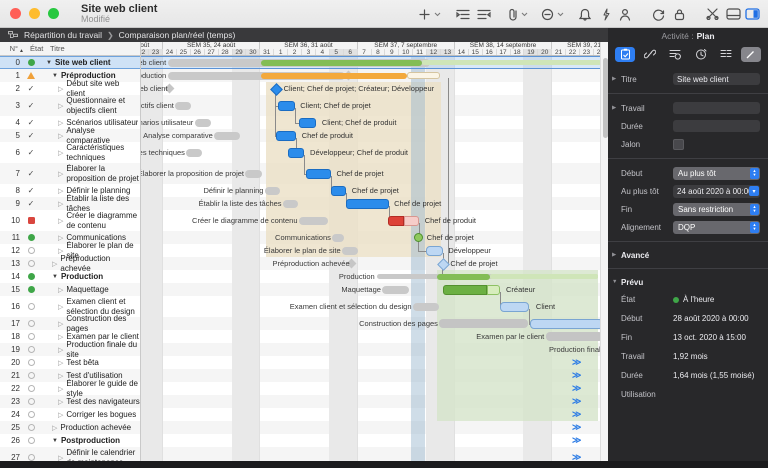 Image resolution: width=768 pixels, height=468 pixels. What do you see at coordinates (94, 48) in the screenshot?
I see `column-header-title: Titre` at bounding box center [94, 48].